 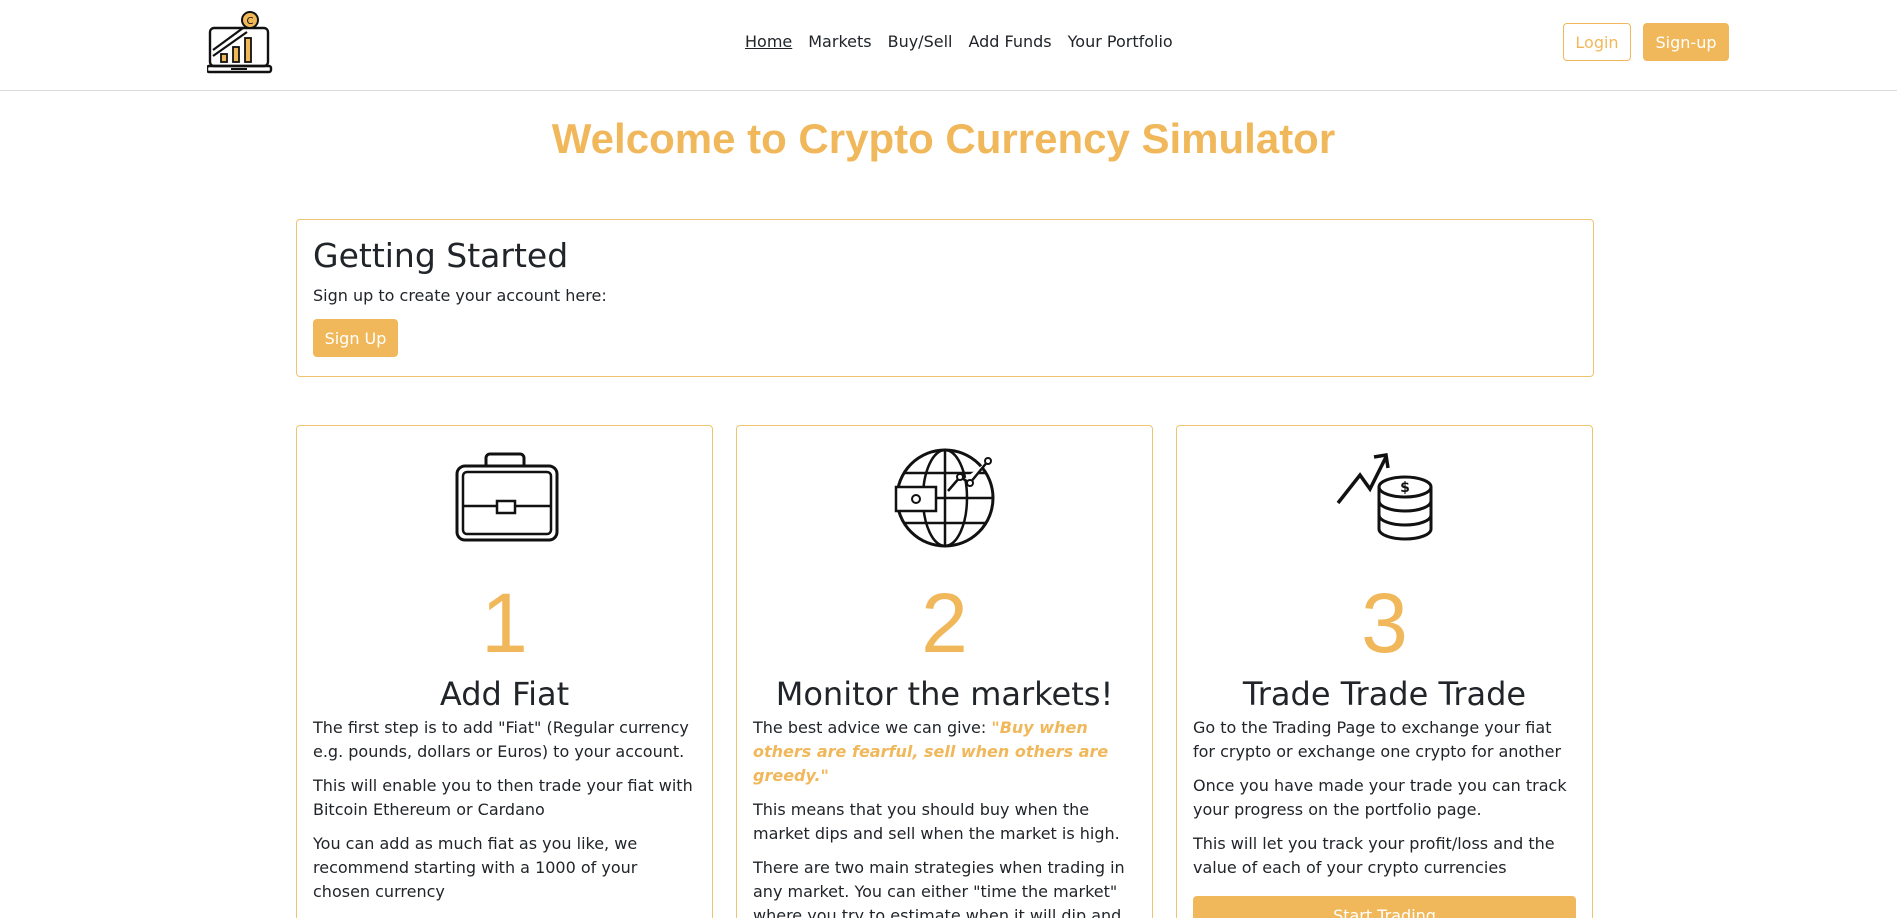 I want to click on briefcase-icon, so click(x=506, y=497).